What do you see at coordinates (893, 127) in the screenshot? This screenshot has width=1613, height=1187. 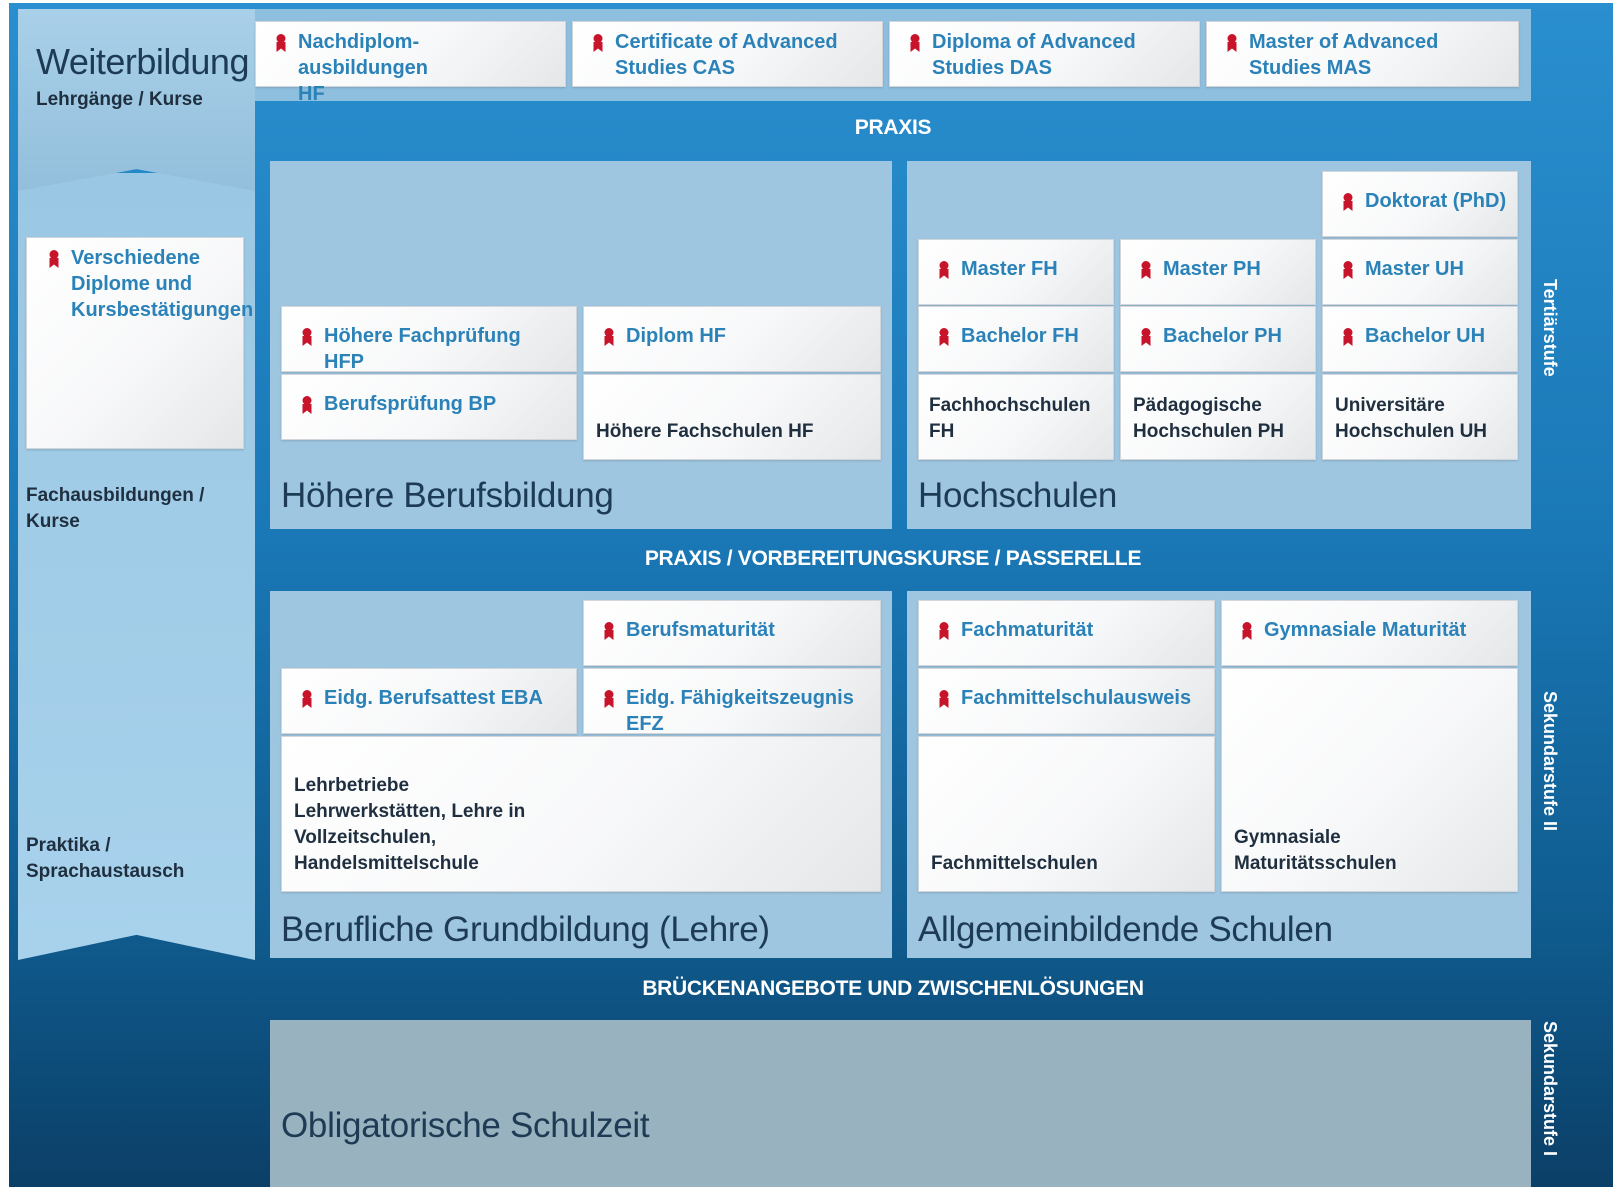 I see `band-praxis: PRAXIS` at bounding box center [893, 127].